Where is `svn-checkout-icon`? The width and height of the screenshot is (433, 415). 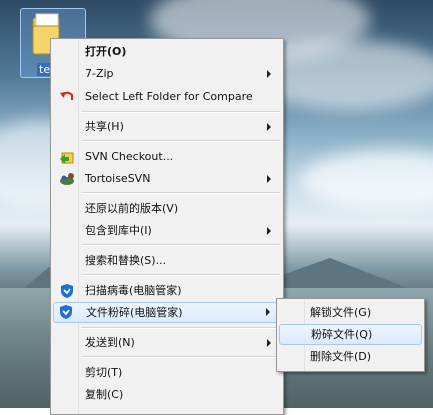
svn-checkout-icon is located at coordinates (67, 158).